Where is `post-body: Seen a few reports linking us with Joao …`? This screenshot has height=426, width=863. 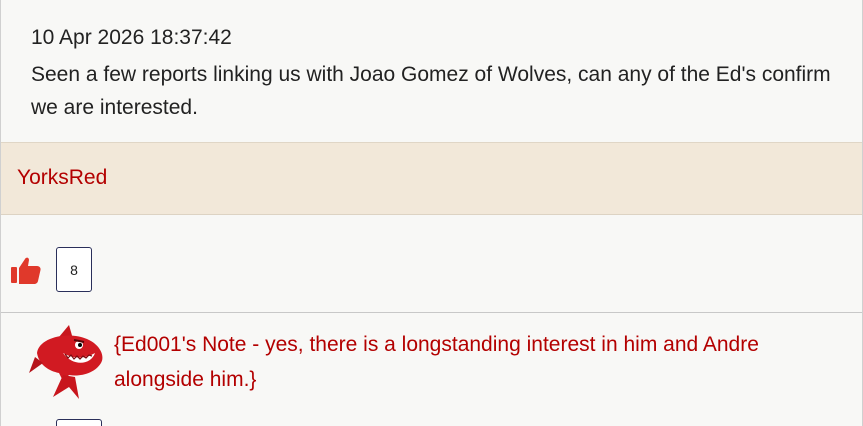
post-body: Seen a few reports linking us with Joao … is located at coordinates (431, 91).